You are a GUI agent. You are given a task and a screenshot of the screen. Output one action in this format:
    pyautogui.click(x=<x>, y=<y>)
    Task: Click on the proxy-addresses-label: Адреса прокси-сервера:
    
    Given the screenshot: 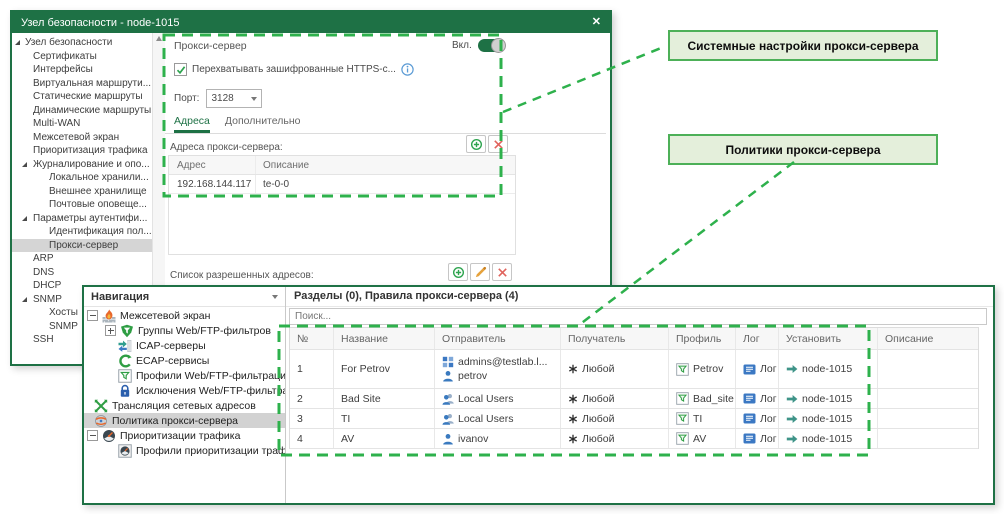 What is the action you would take?
    pyautogui.click(x=226, y=147)
    